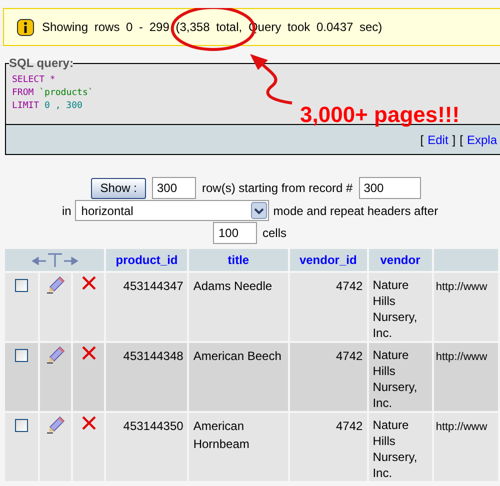 This screenshot has height=486, width=500. I want to click on rows-label: row(s) starting from record #, so click(277, 188).